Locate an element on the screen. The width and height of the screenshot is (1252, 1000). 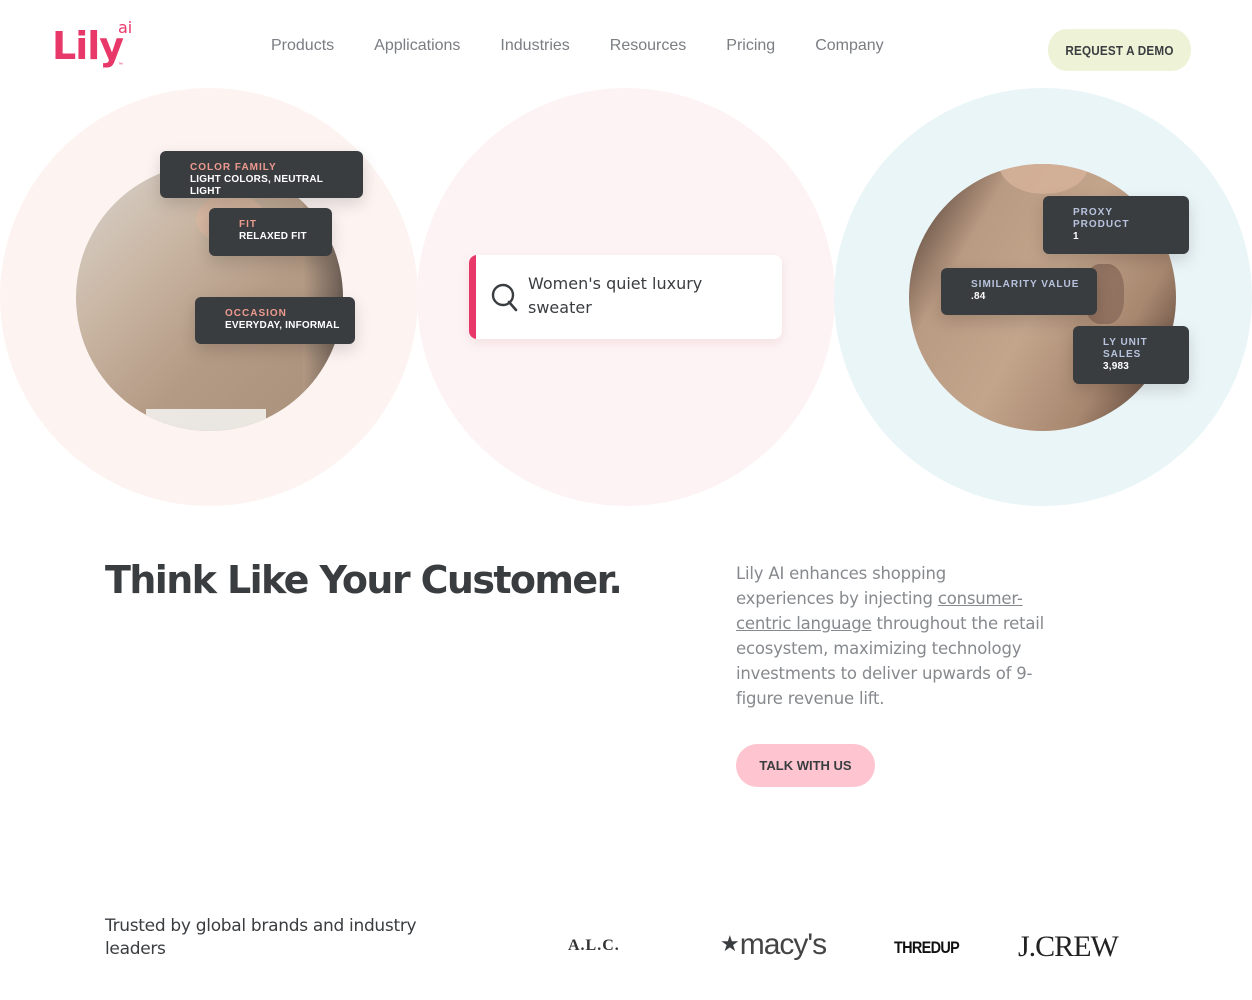
attribute-tag-color-family: COLOR FAMILY LIGHT COLORS, NEUTRAL LIGHT is located at coordinates (261, 174).